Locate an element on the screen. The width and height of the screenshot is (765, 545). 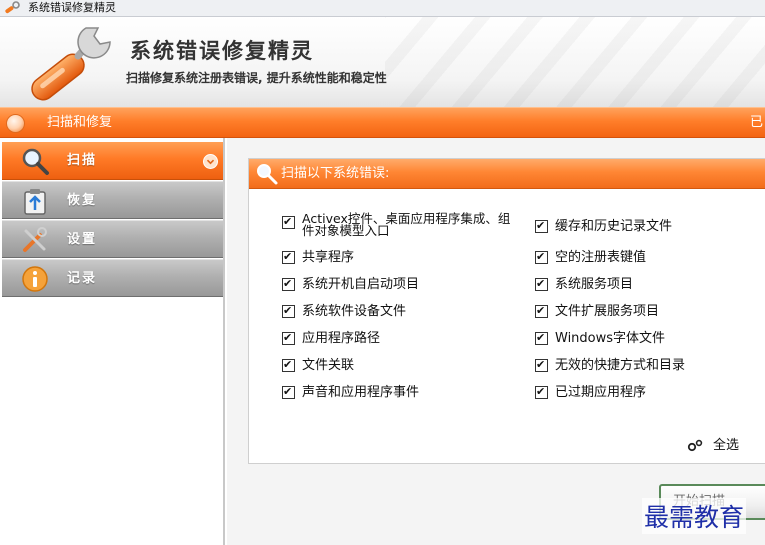
sidebar-item-label: 扫描 is located at coordinates (82, 160).